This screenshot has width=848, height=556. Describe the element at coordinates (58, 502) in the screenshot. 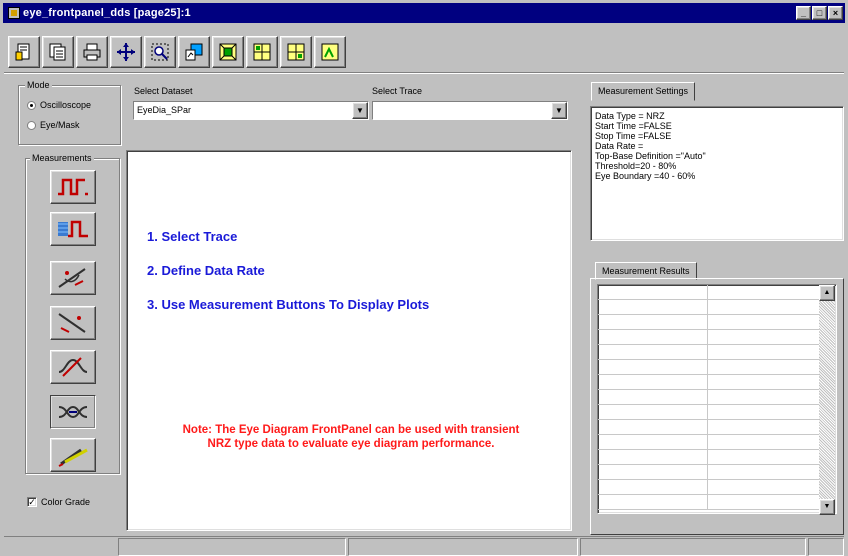

I see `color-grade-checkbox: ✓ Color Grade` at that location.